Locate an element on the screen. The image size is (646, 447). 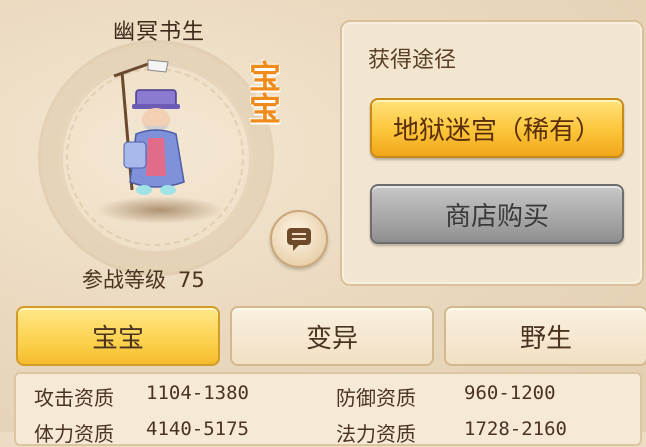
pet-type-badge: 宝宝 is located at coordinates (263, 92).